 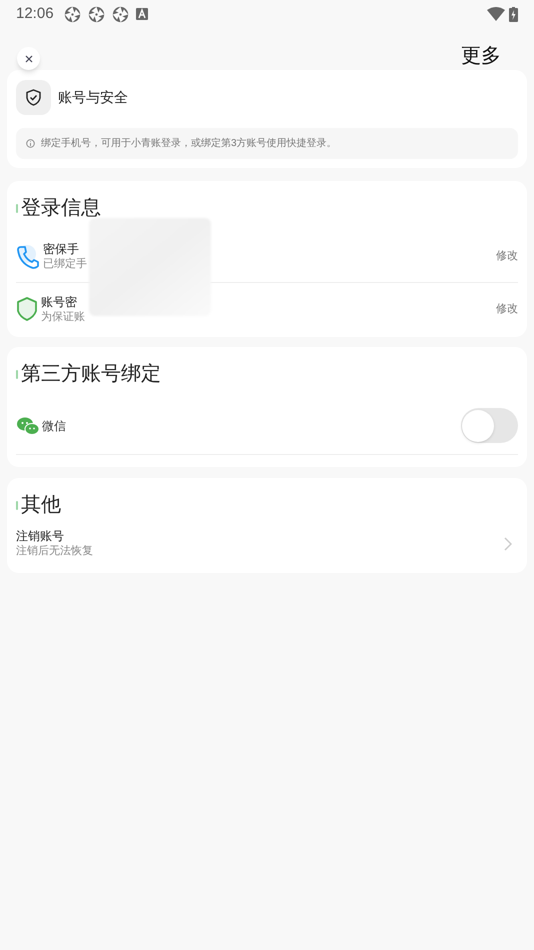 What do you see at coordinates (54, 551) in the screenshot?
I see `item-subtitle: 注销后无法恢复` at bounding box center [54, 551].